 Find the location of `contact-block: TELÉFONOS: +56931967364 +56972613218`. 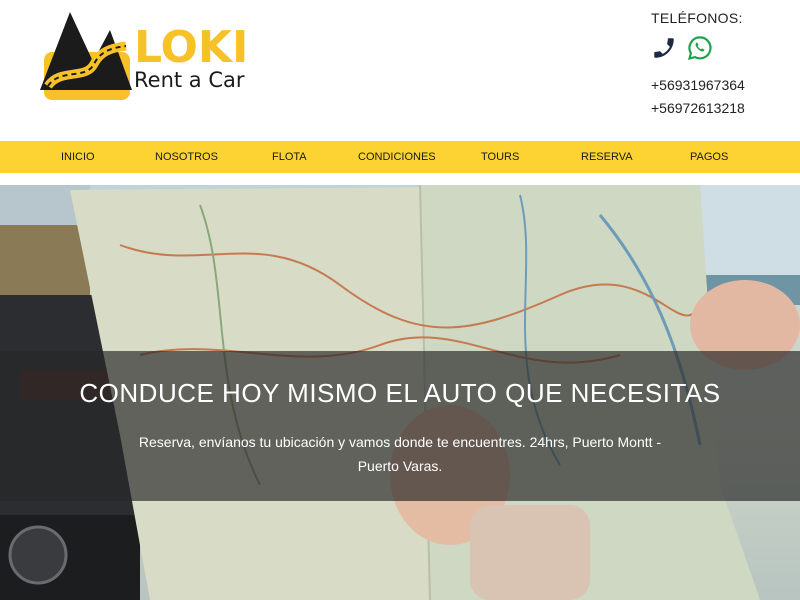

contact-block: TELÉFONOS: +56931967364 +56972613218 is located at coordinates (721, 65).